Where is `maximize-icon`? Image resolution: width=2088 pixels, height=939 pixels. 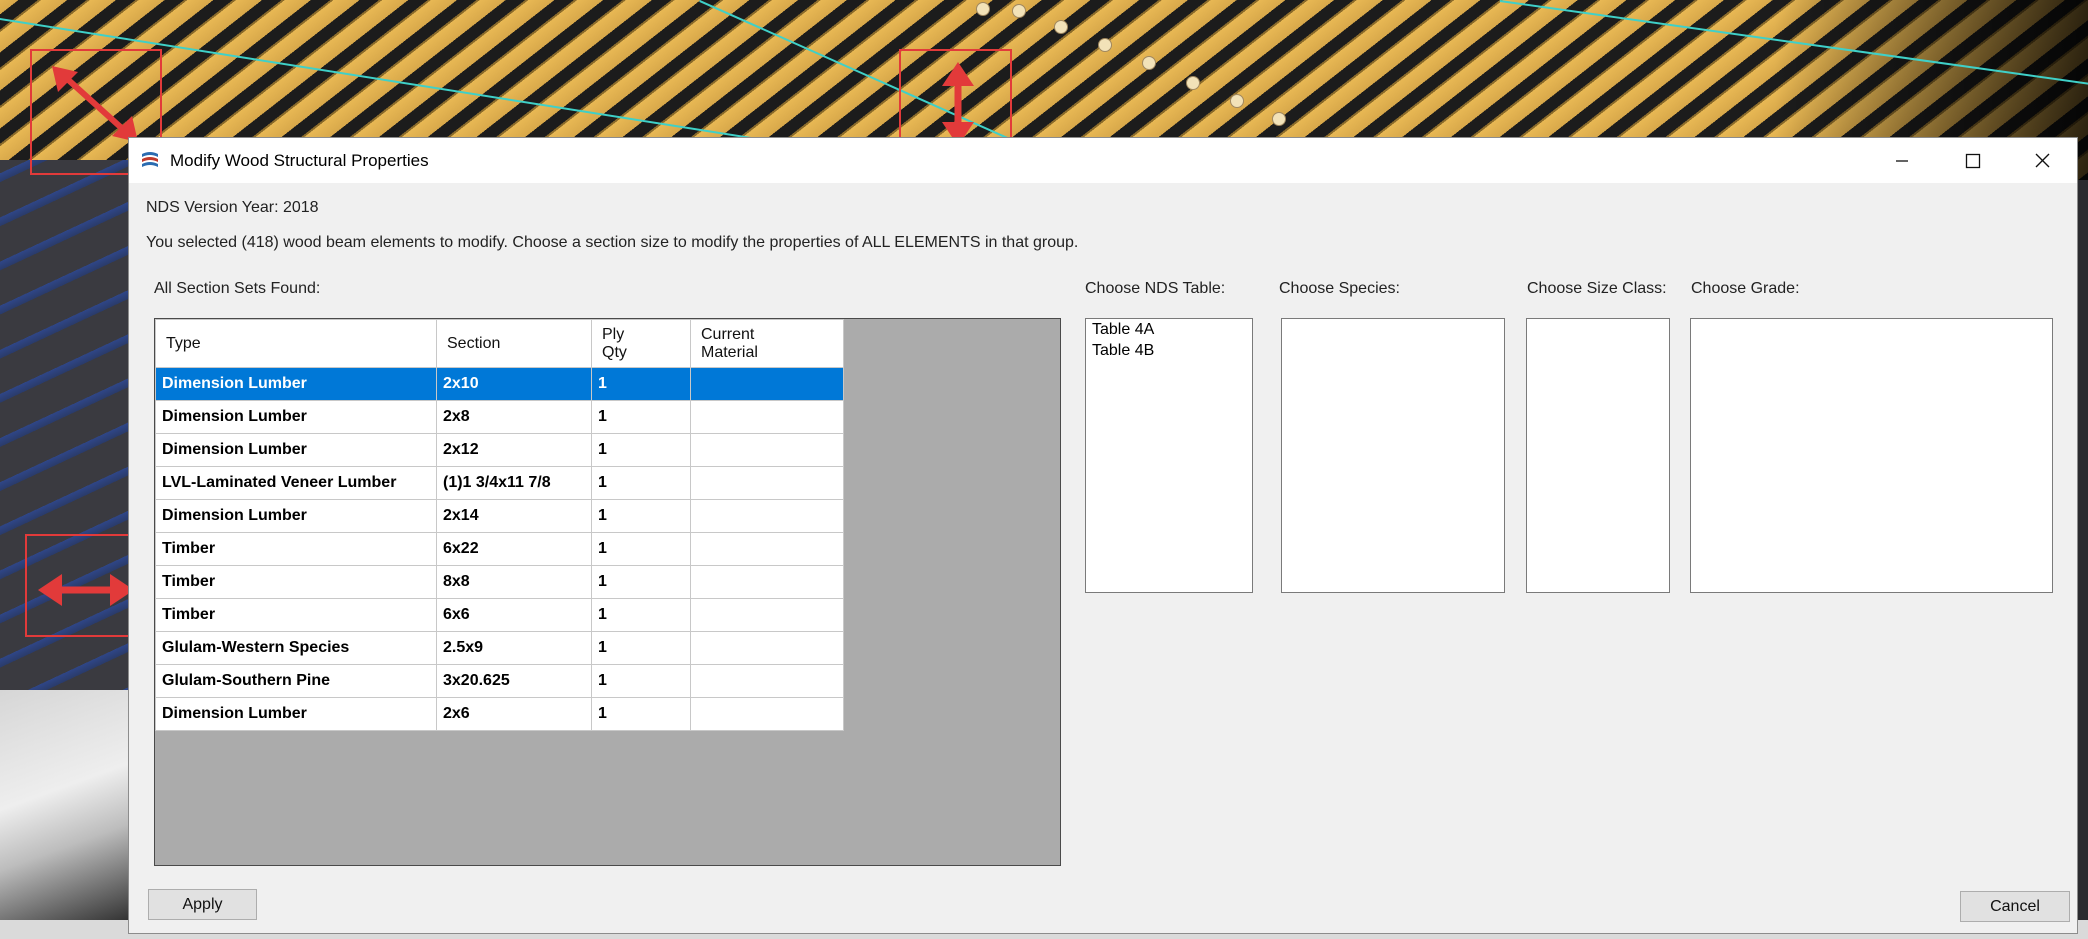
maximize-icon is located at coordinates (1973, 161).